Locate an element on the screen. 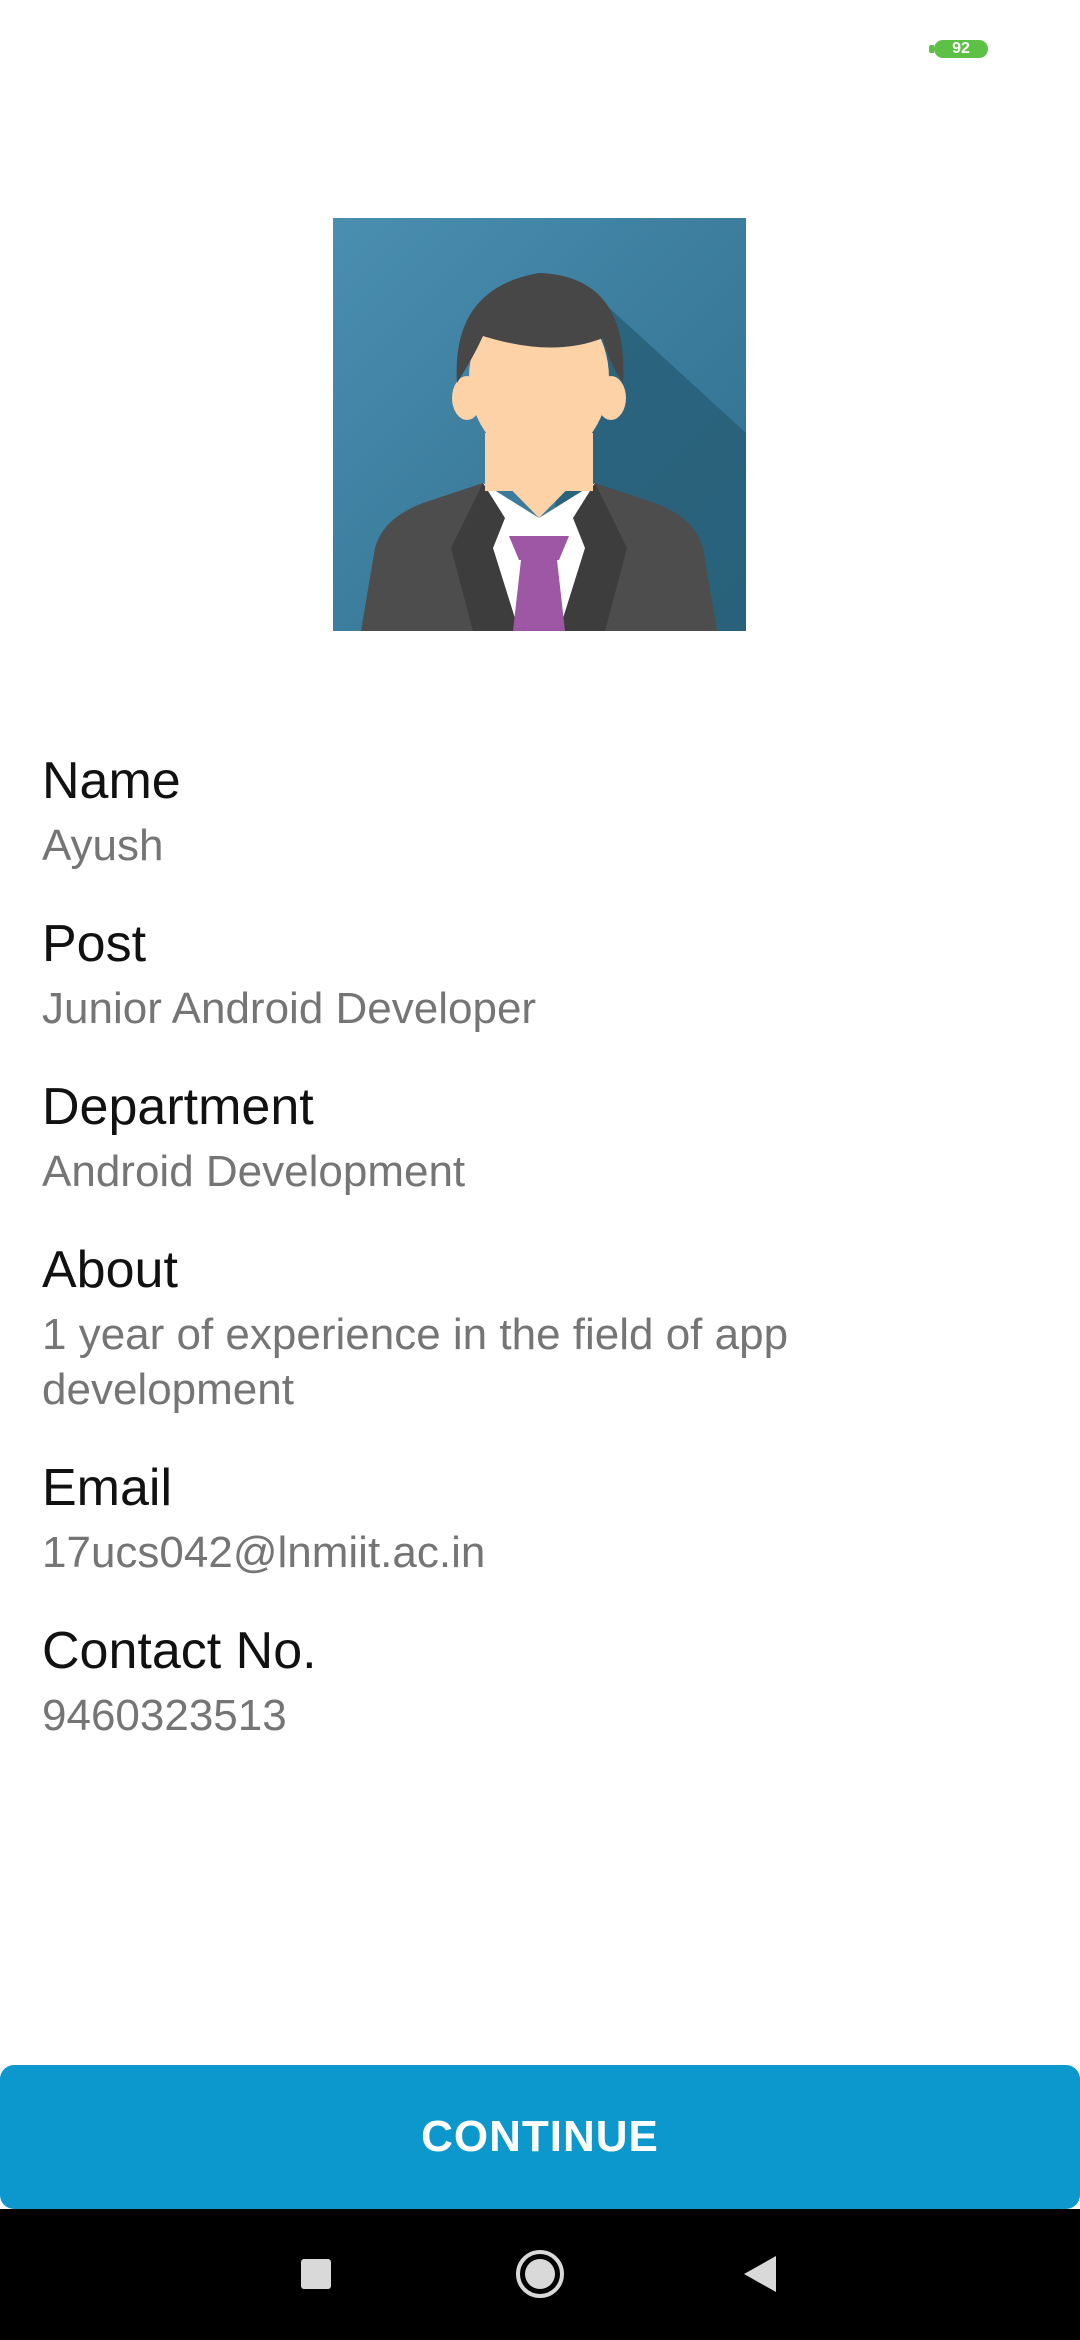  field-post-value: Junior Android Developer is located at coordinates (289, 1008).